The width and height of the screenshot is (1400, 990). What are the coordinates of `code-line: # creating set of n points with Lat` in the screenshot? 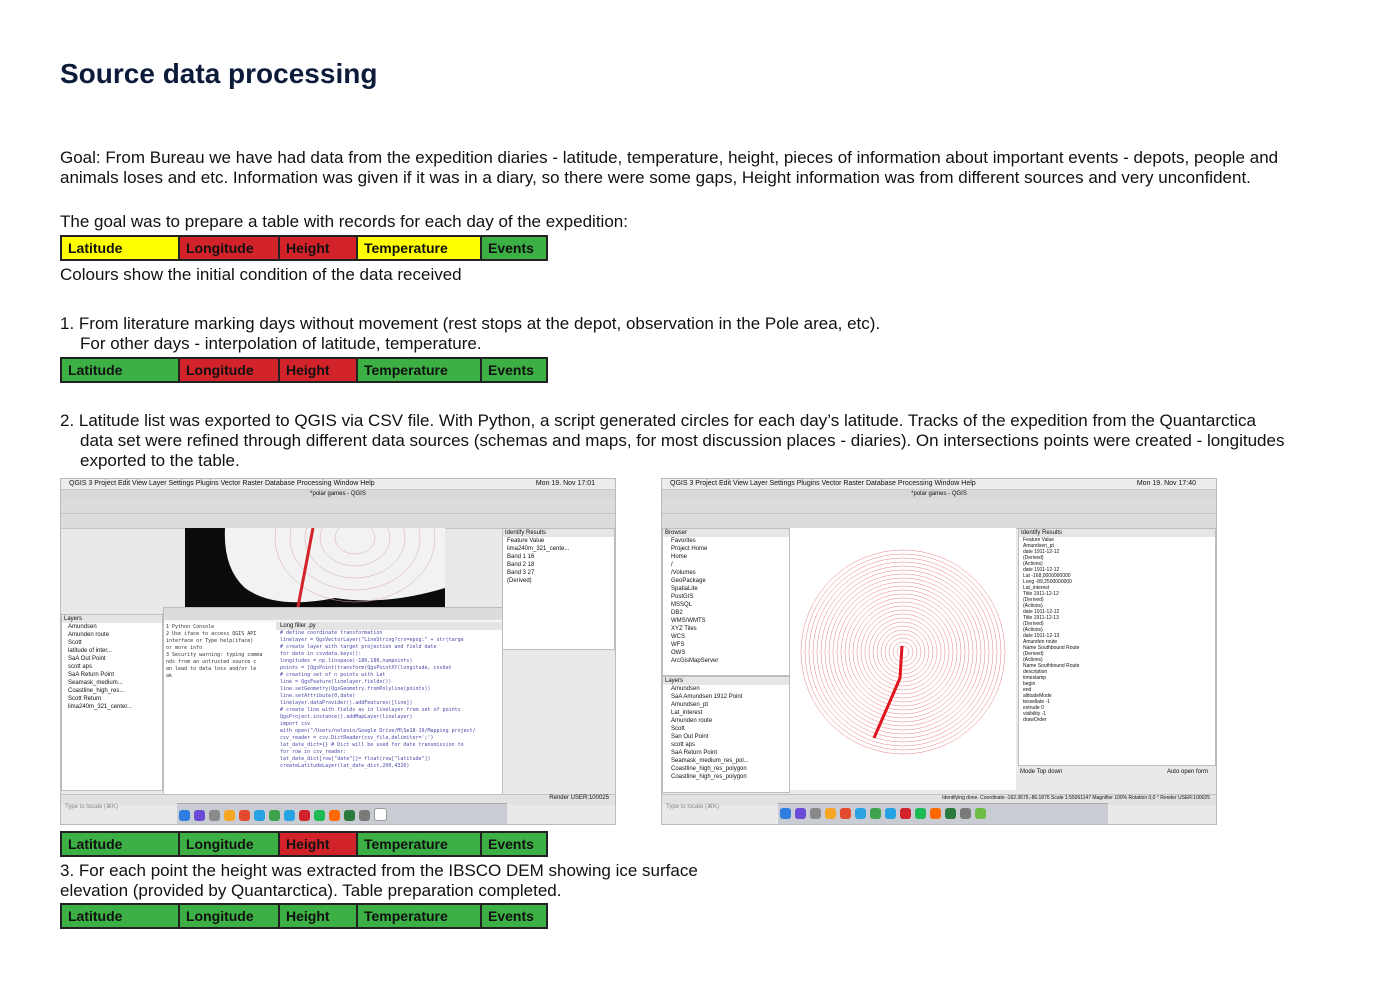 It's located at (391, 675).